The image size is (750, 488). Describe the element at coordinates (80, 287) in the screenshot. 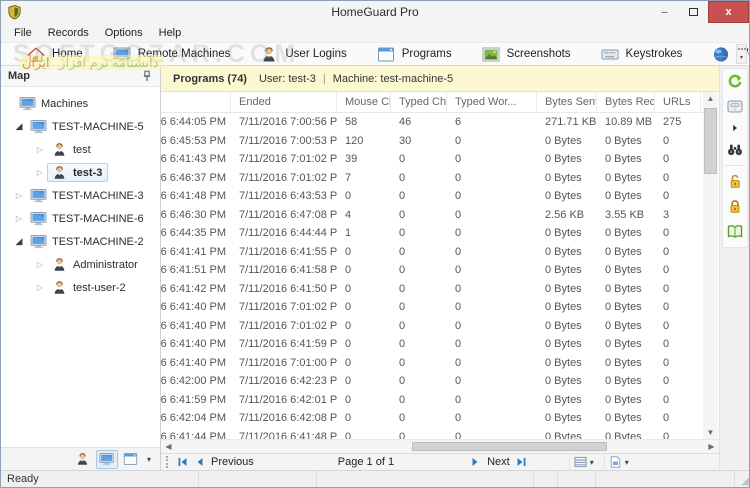

I see `tree-item-test-user-2: ▷ test-user-2` at that location.